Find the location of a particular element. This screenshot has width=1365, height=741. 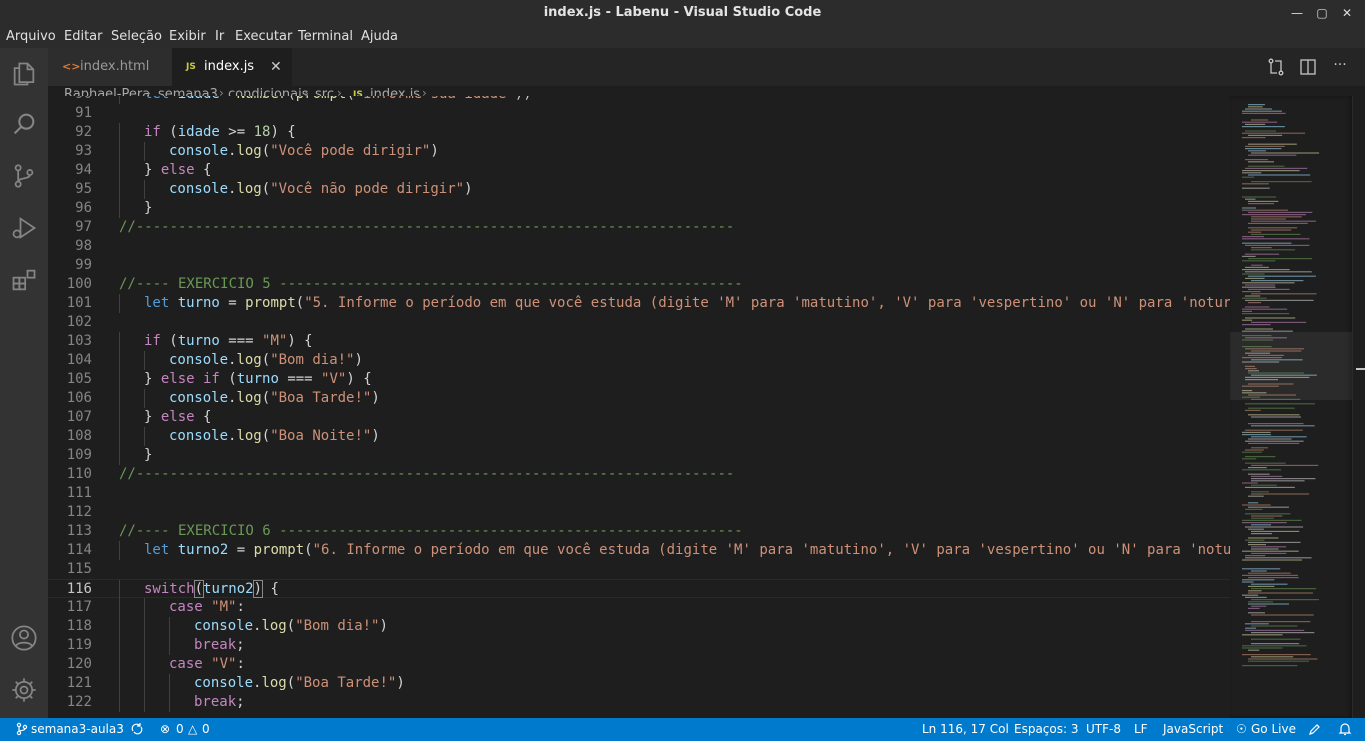

code-line: 95 console.log("Você não pode dirigir") is located at coordinates (639, 189).